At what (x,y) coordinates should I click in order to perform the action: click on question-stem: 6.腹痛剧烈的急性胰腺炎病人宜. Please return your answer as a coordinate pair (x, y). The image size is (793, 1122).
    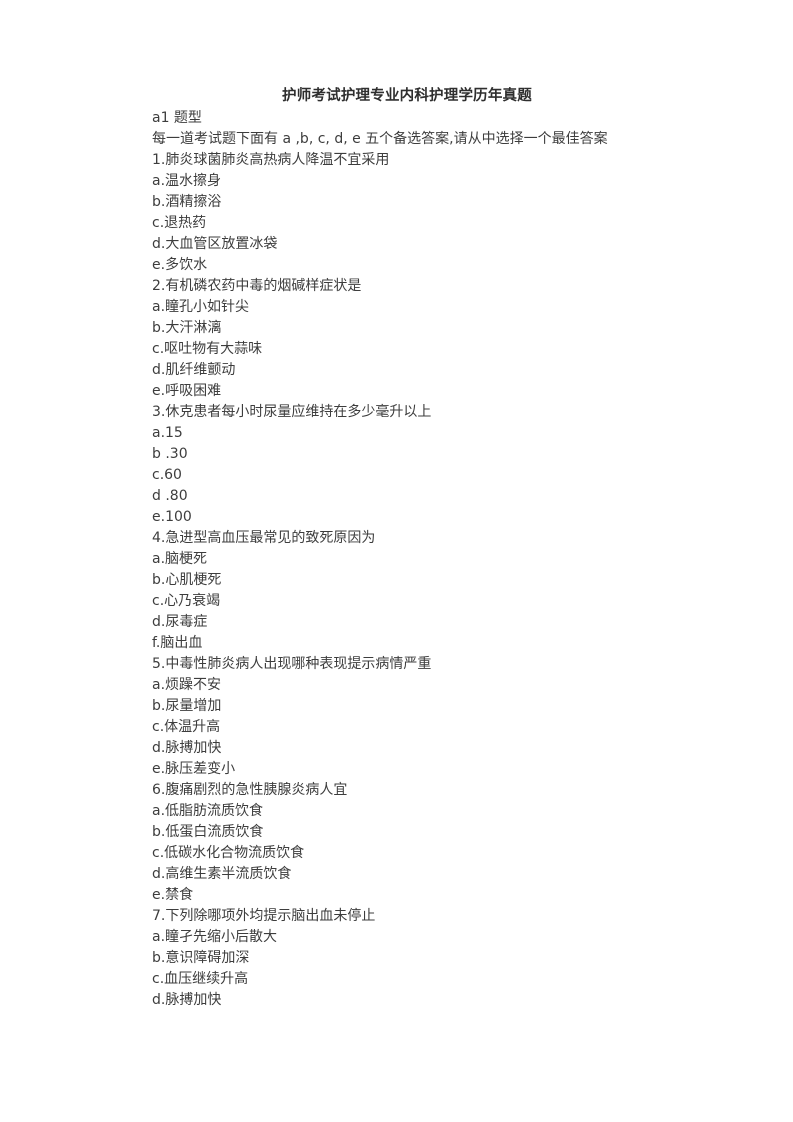
    Looking at the image, I should click on (250, 790).